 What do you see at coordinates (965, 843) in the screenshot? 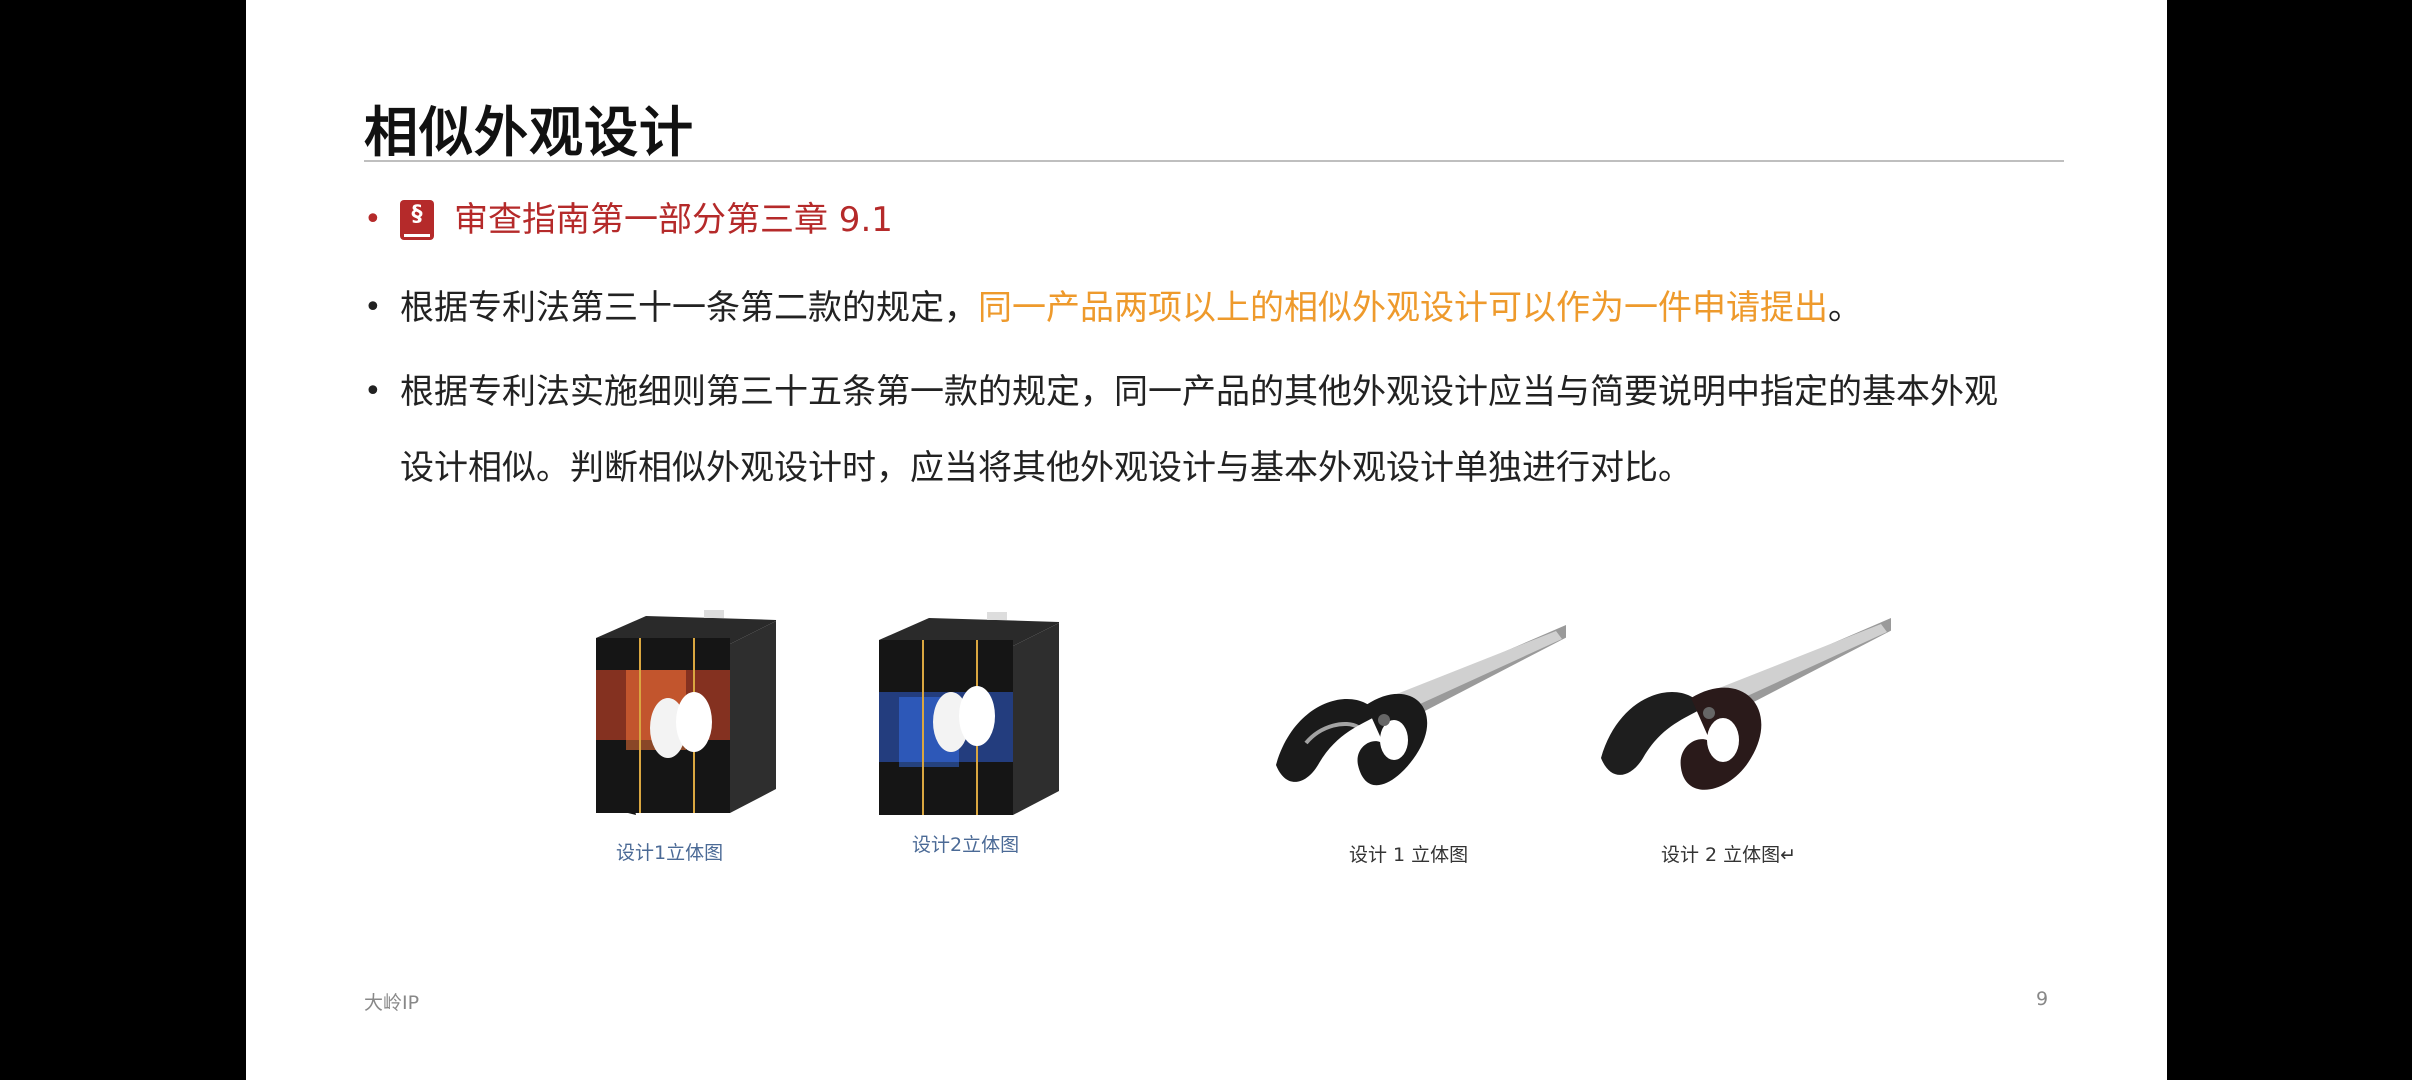
I see `figure-caption: 设计2立体图` at bounding box center [965, 843].